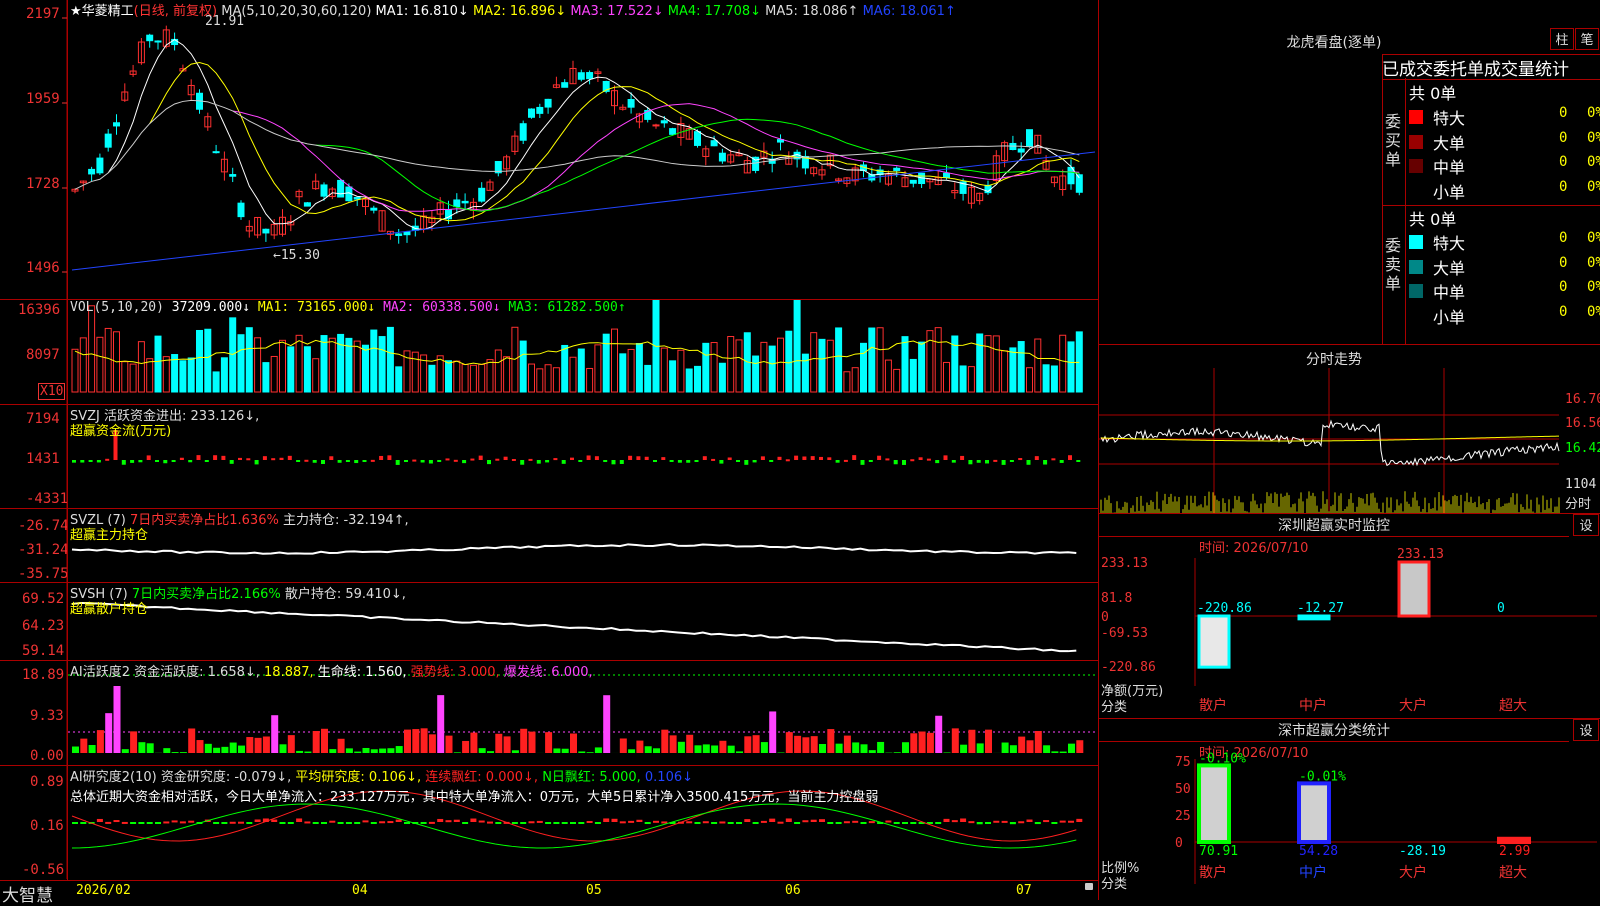 Image resolution: width=1600 pixels, height=906 pixels. What do you see at coordinates (206, 594) in the screenshot?
I see `svsh-ratio: 7日内买卖净占比2.166%` at bounding box center [206, 594].